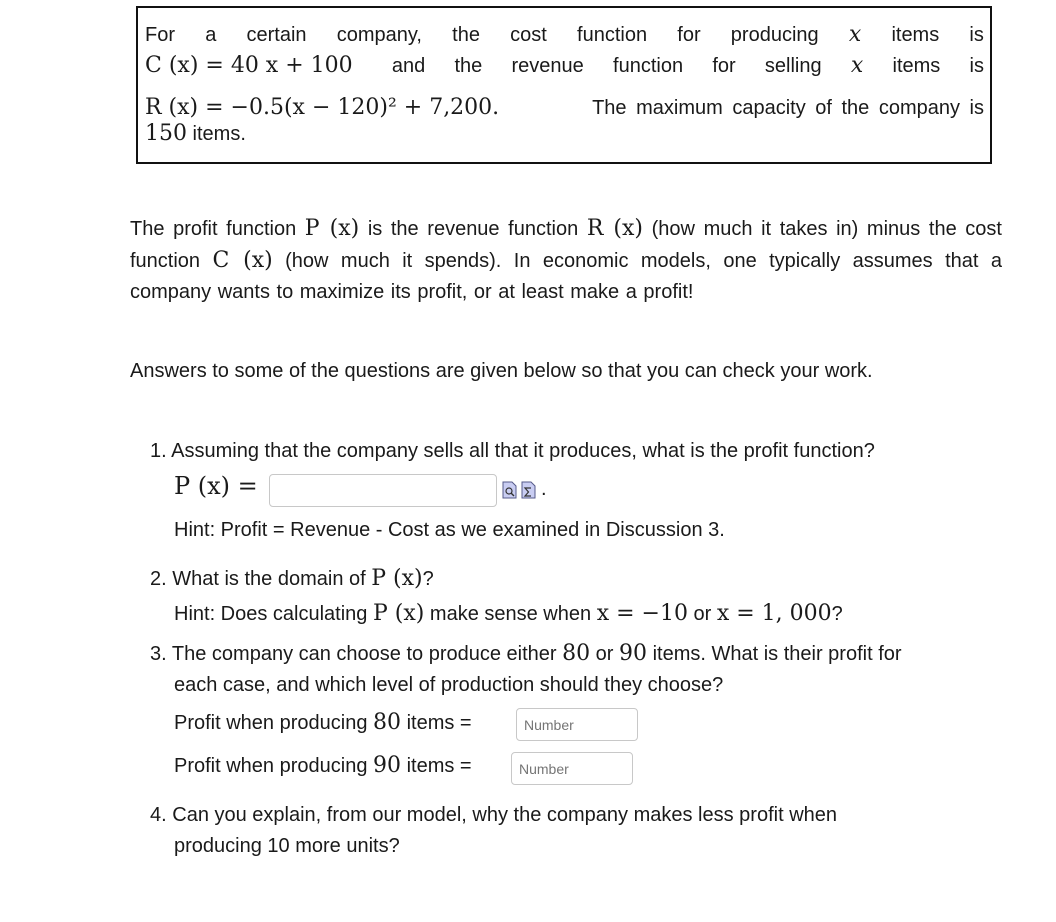 Image resolution: width=1056 pixels, height=922 pixels. Describe the element at coordinates (158, 579) in the screenshot. I see `question-number: 2.` at that location.